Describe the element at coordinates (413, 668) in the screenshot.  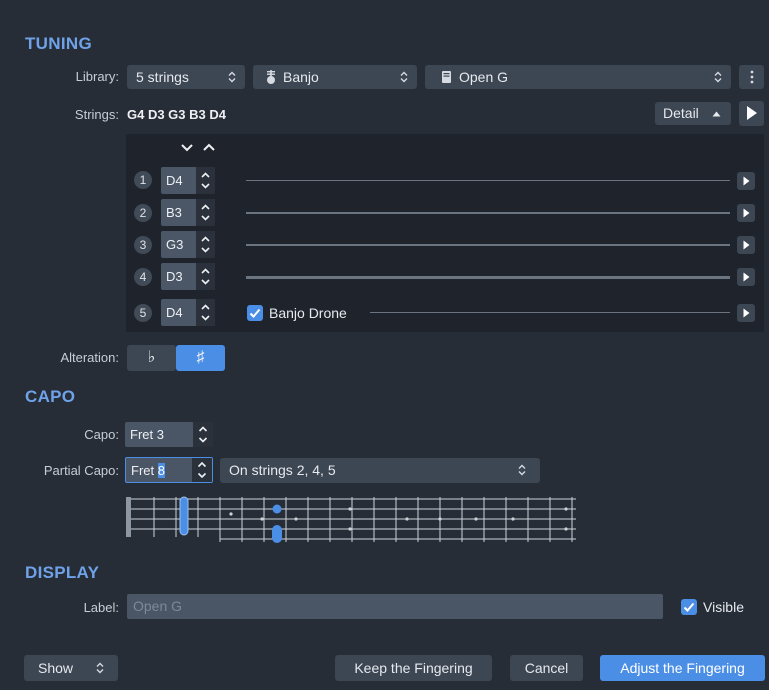
I see `keep-fingering-button: Keep the Fingering` at that location.